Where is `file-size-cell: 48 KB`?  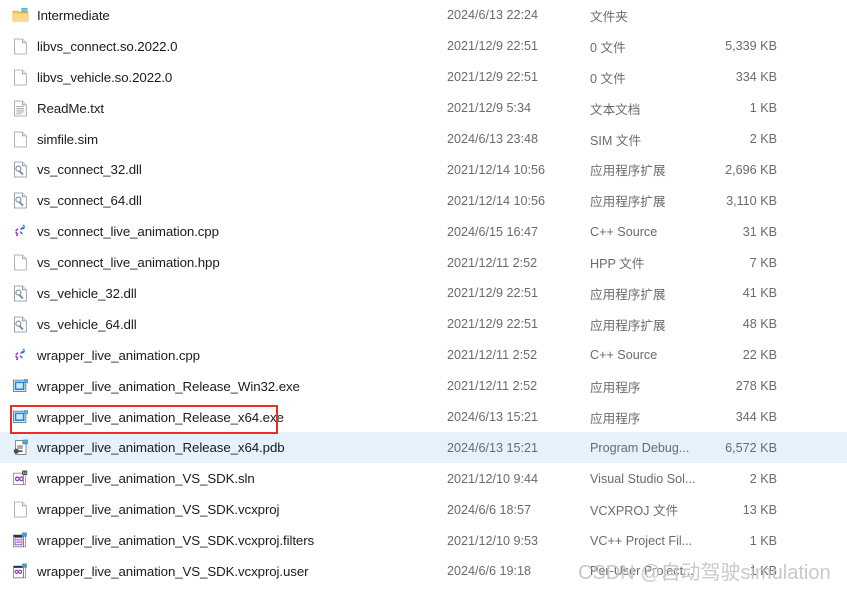 file-size-cell: 48 KB is located at coordinates (759, 324).